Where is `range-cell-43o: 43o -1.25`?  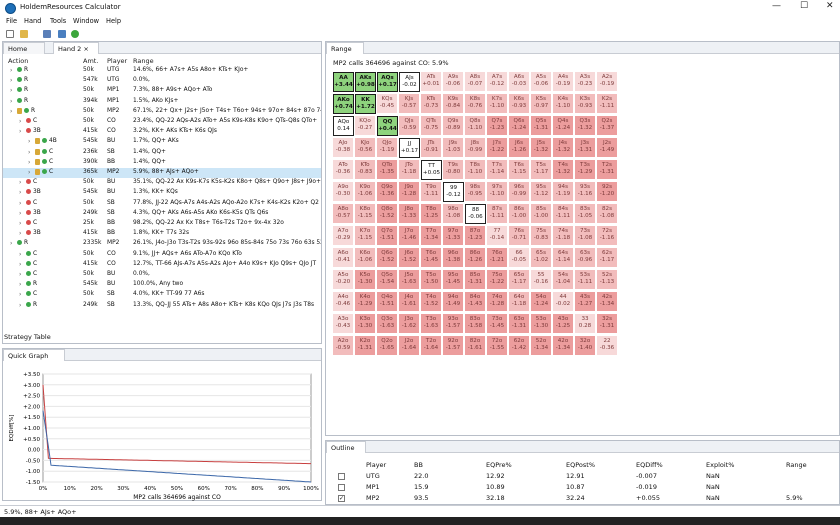
range-cell-43o: 43o -1.25 is located at coordinates (563, 324).